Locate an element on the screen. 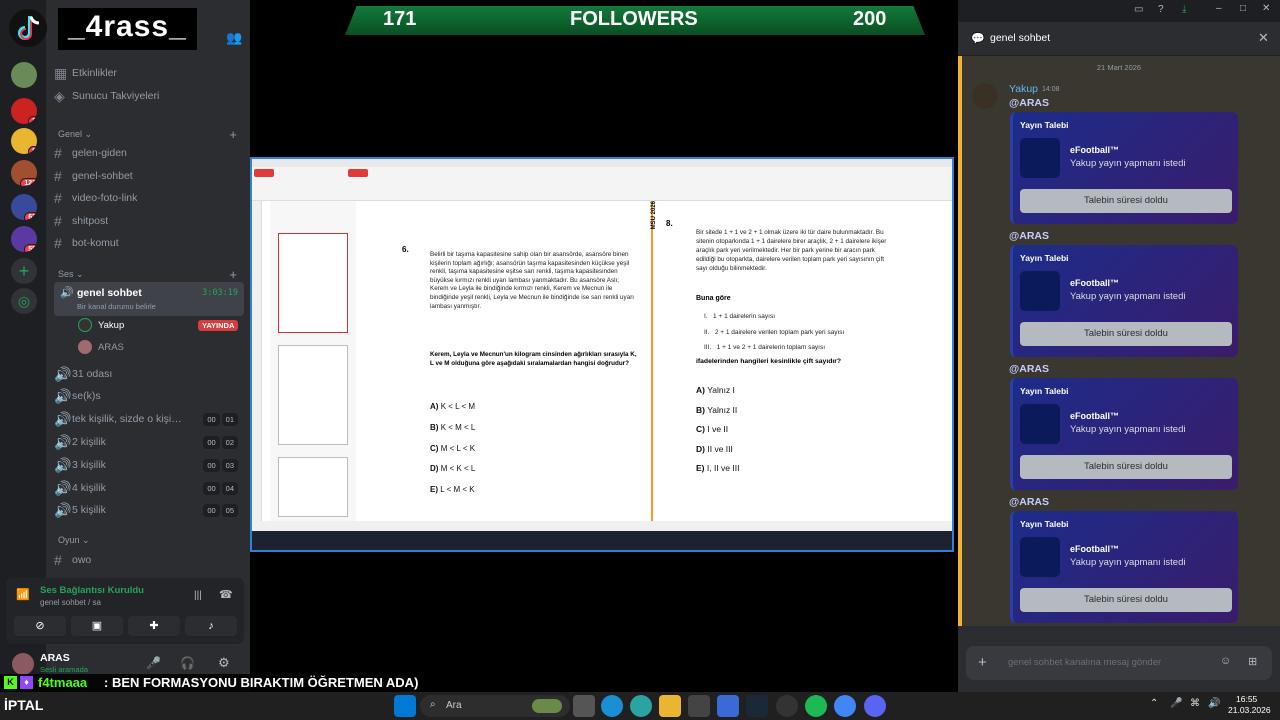 The image size is (1280, 720). option-value: Yalnız II is located at coordinates (722, 409).